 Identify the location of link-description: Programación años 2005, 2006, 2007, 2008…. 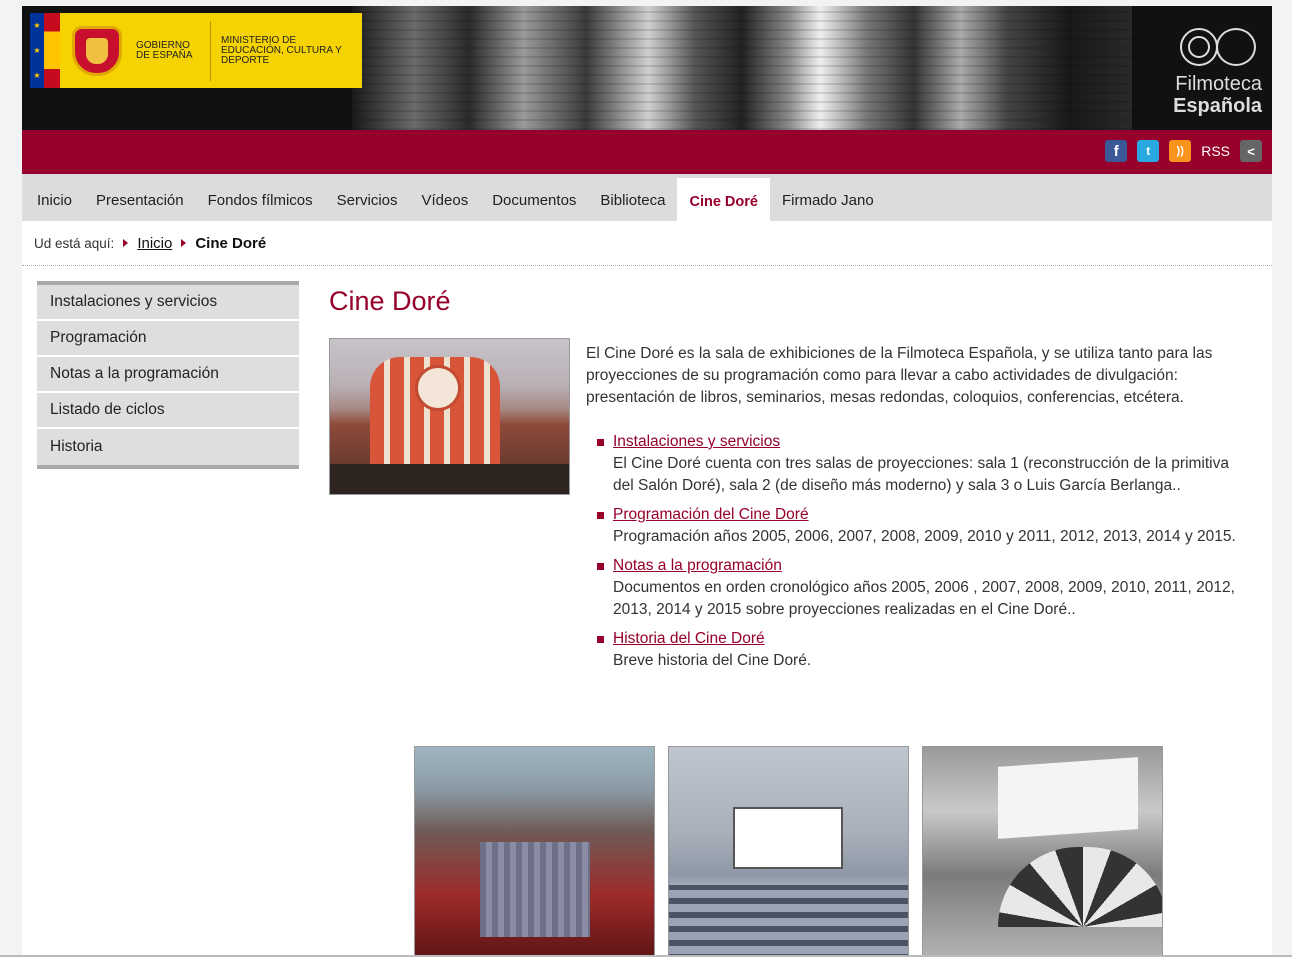
(924, 536).